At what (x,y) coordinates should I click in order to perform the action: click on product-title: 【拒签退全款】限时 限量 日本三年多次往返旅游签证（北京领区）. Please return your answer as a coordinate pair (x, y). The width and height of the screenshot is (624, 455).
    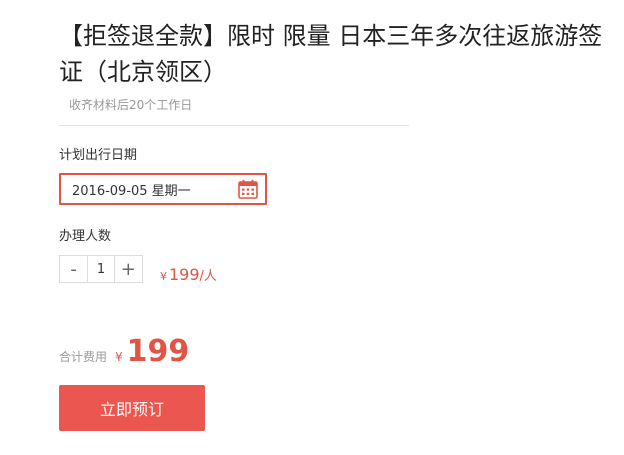
    Looking at the image, I should click on (331, 54).